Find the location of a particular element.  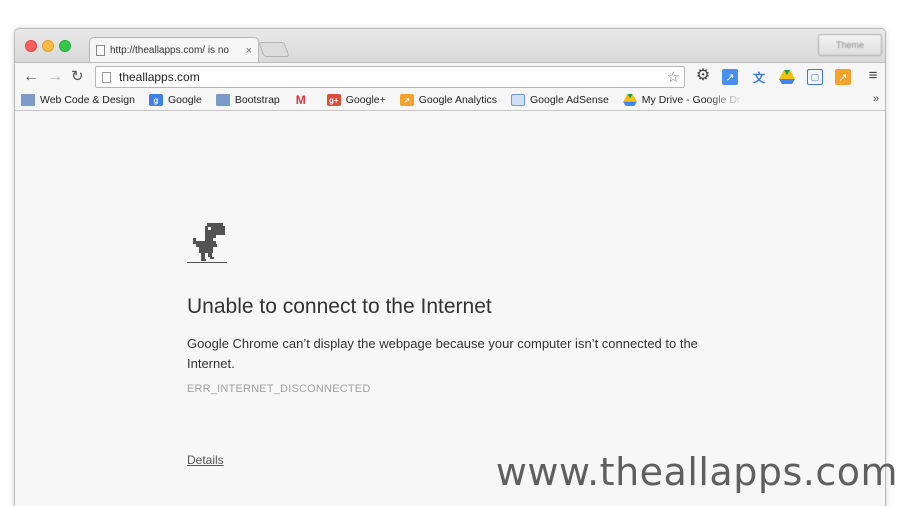

error-title: Unable to connect to the Internet is located at coordinates (339, 306).